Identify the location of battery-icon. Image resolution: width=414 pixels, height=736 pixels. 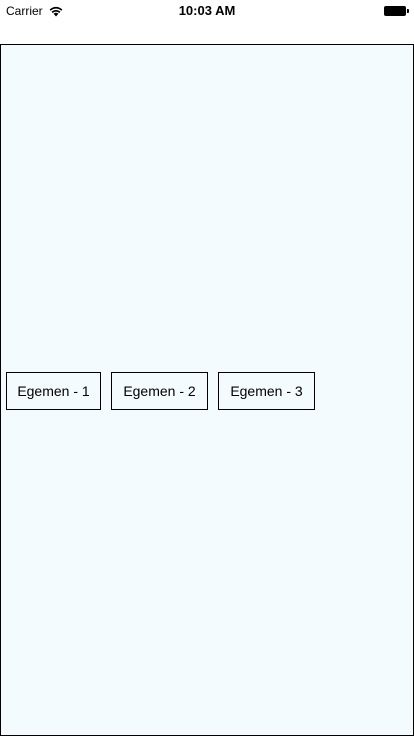
(396, 11).